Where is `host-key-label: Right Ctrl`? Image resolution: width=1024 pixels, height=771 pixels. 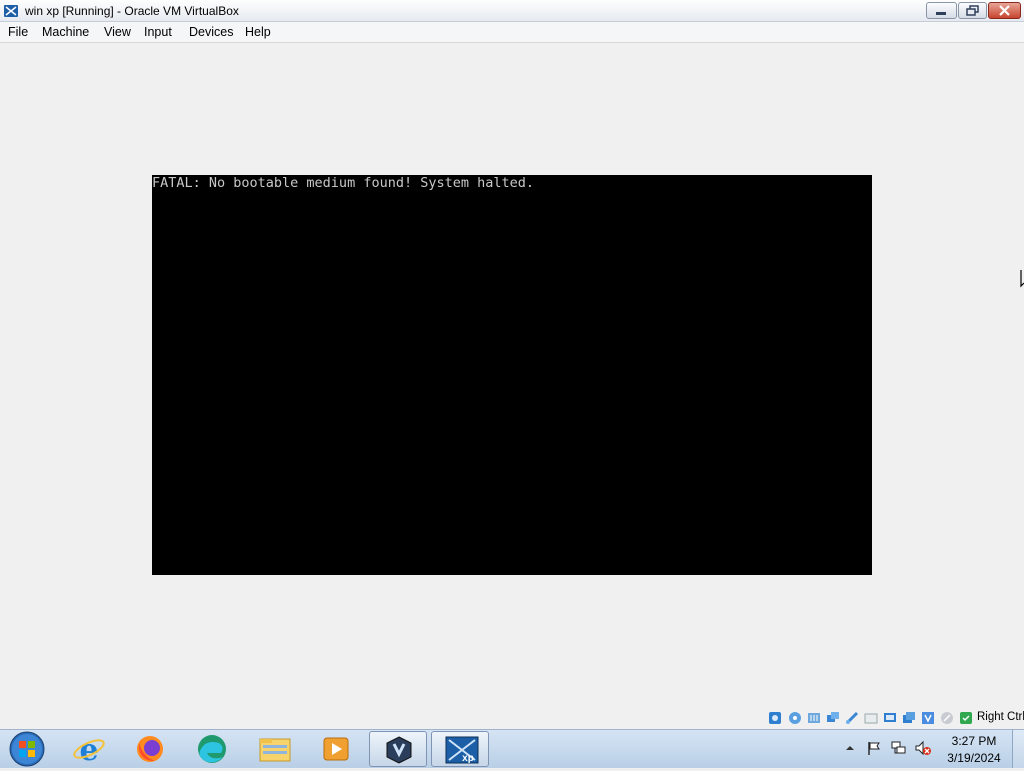 host-key-label: Right Ctrl is located at coordinates (1000, 717).